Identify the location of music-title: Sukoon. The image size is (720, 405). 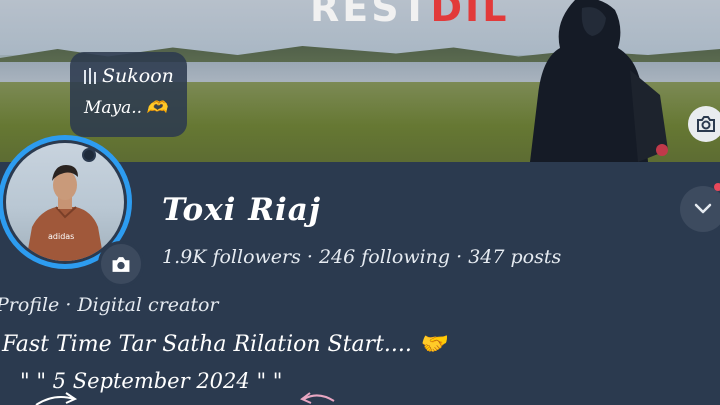
(138, 76).